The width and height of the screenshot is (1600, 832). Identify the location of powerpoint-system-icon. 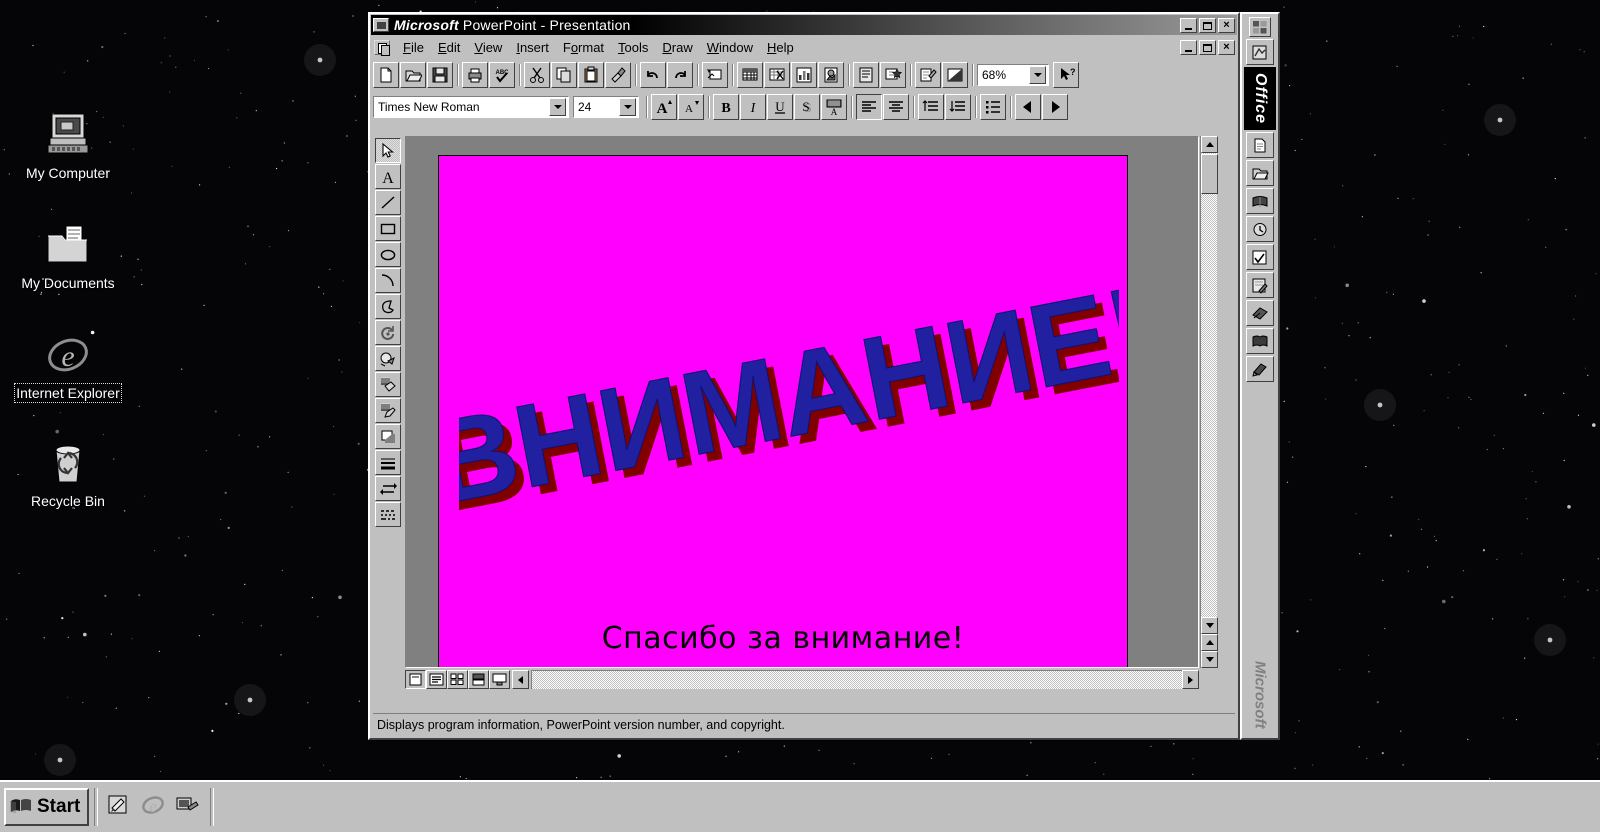
(381, 25).